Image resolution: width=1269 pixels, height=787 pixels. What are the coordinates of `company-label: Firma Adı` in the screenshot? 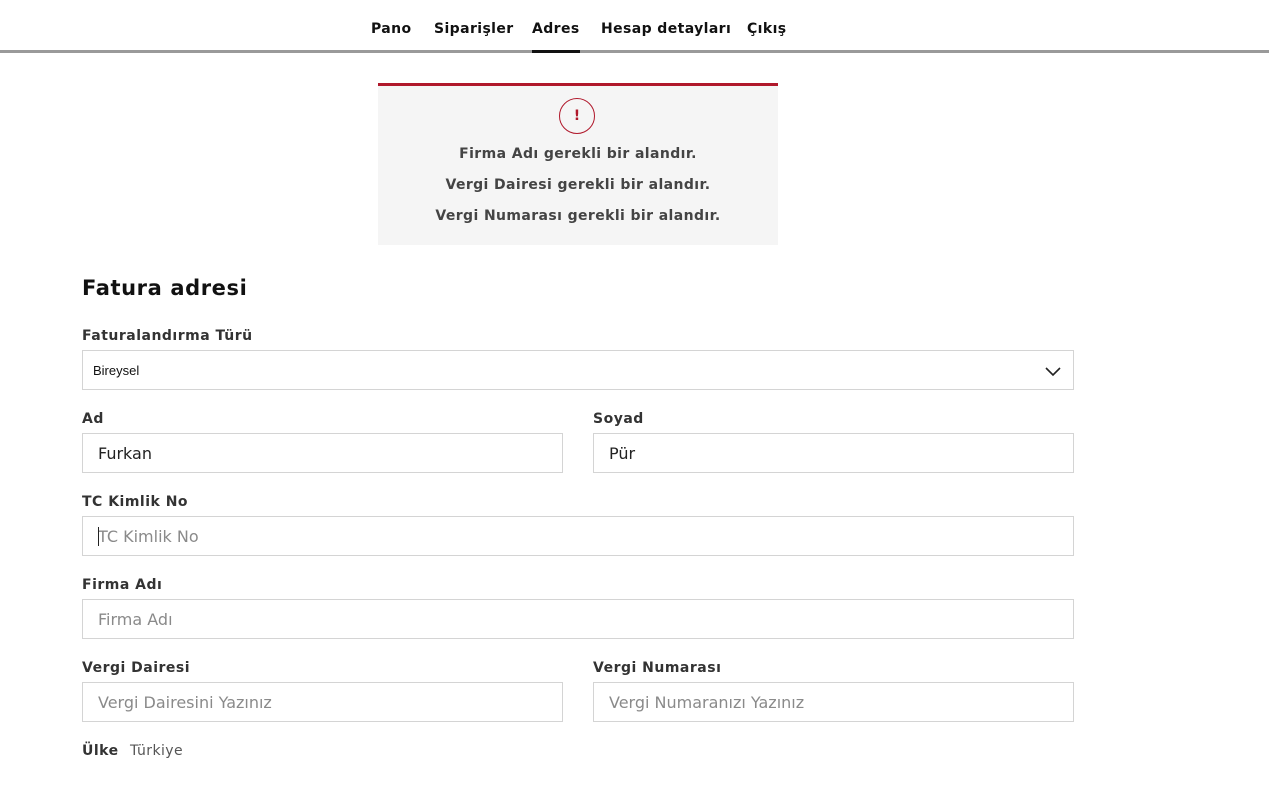 It's located at (122, 585).